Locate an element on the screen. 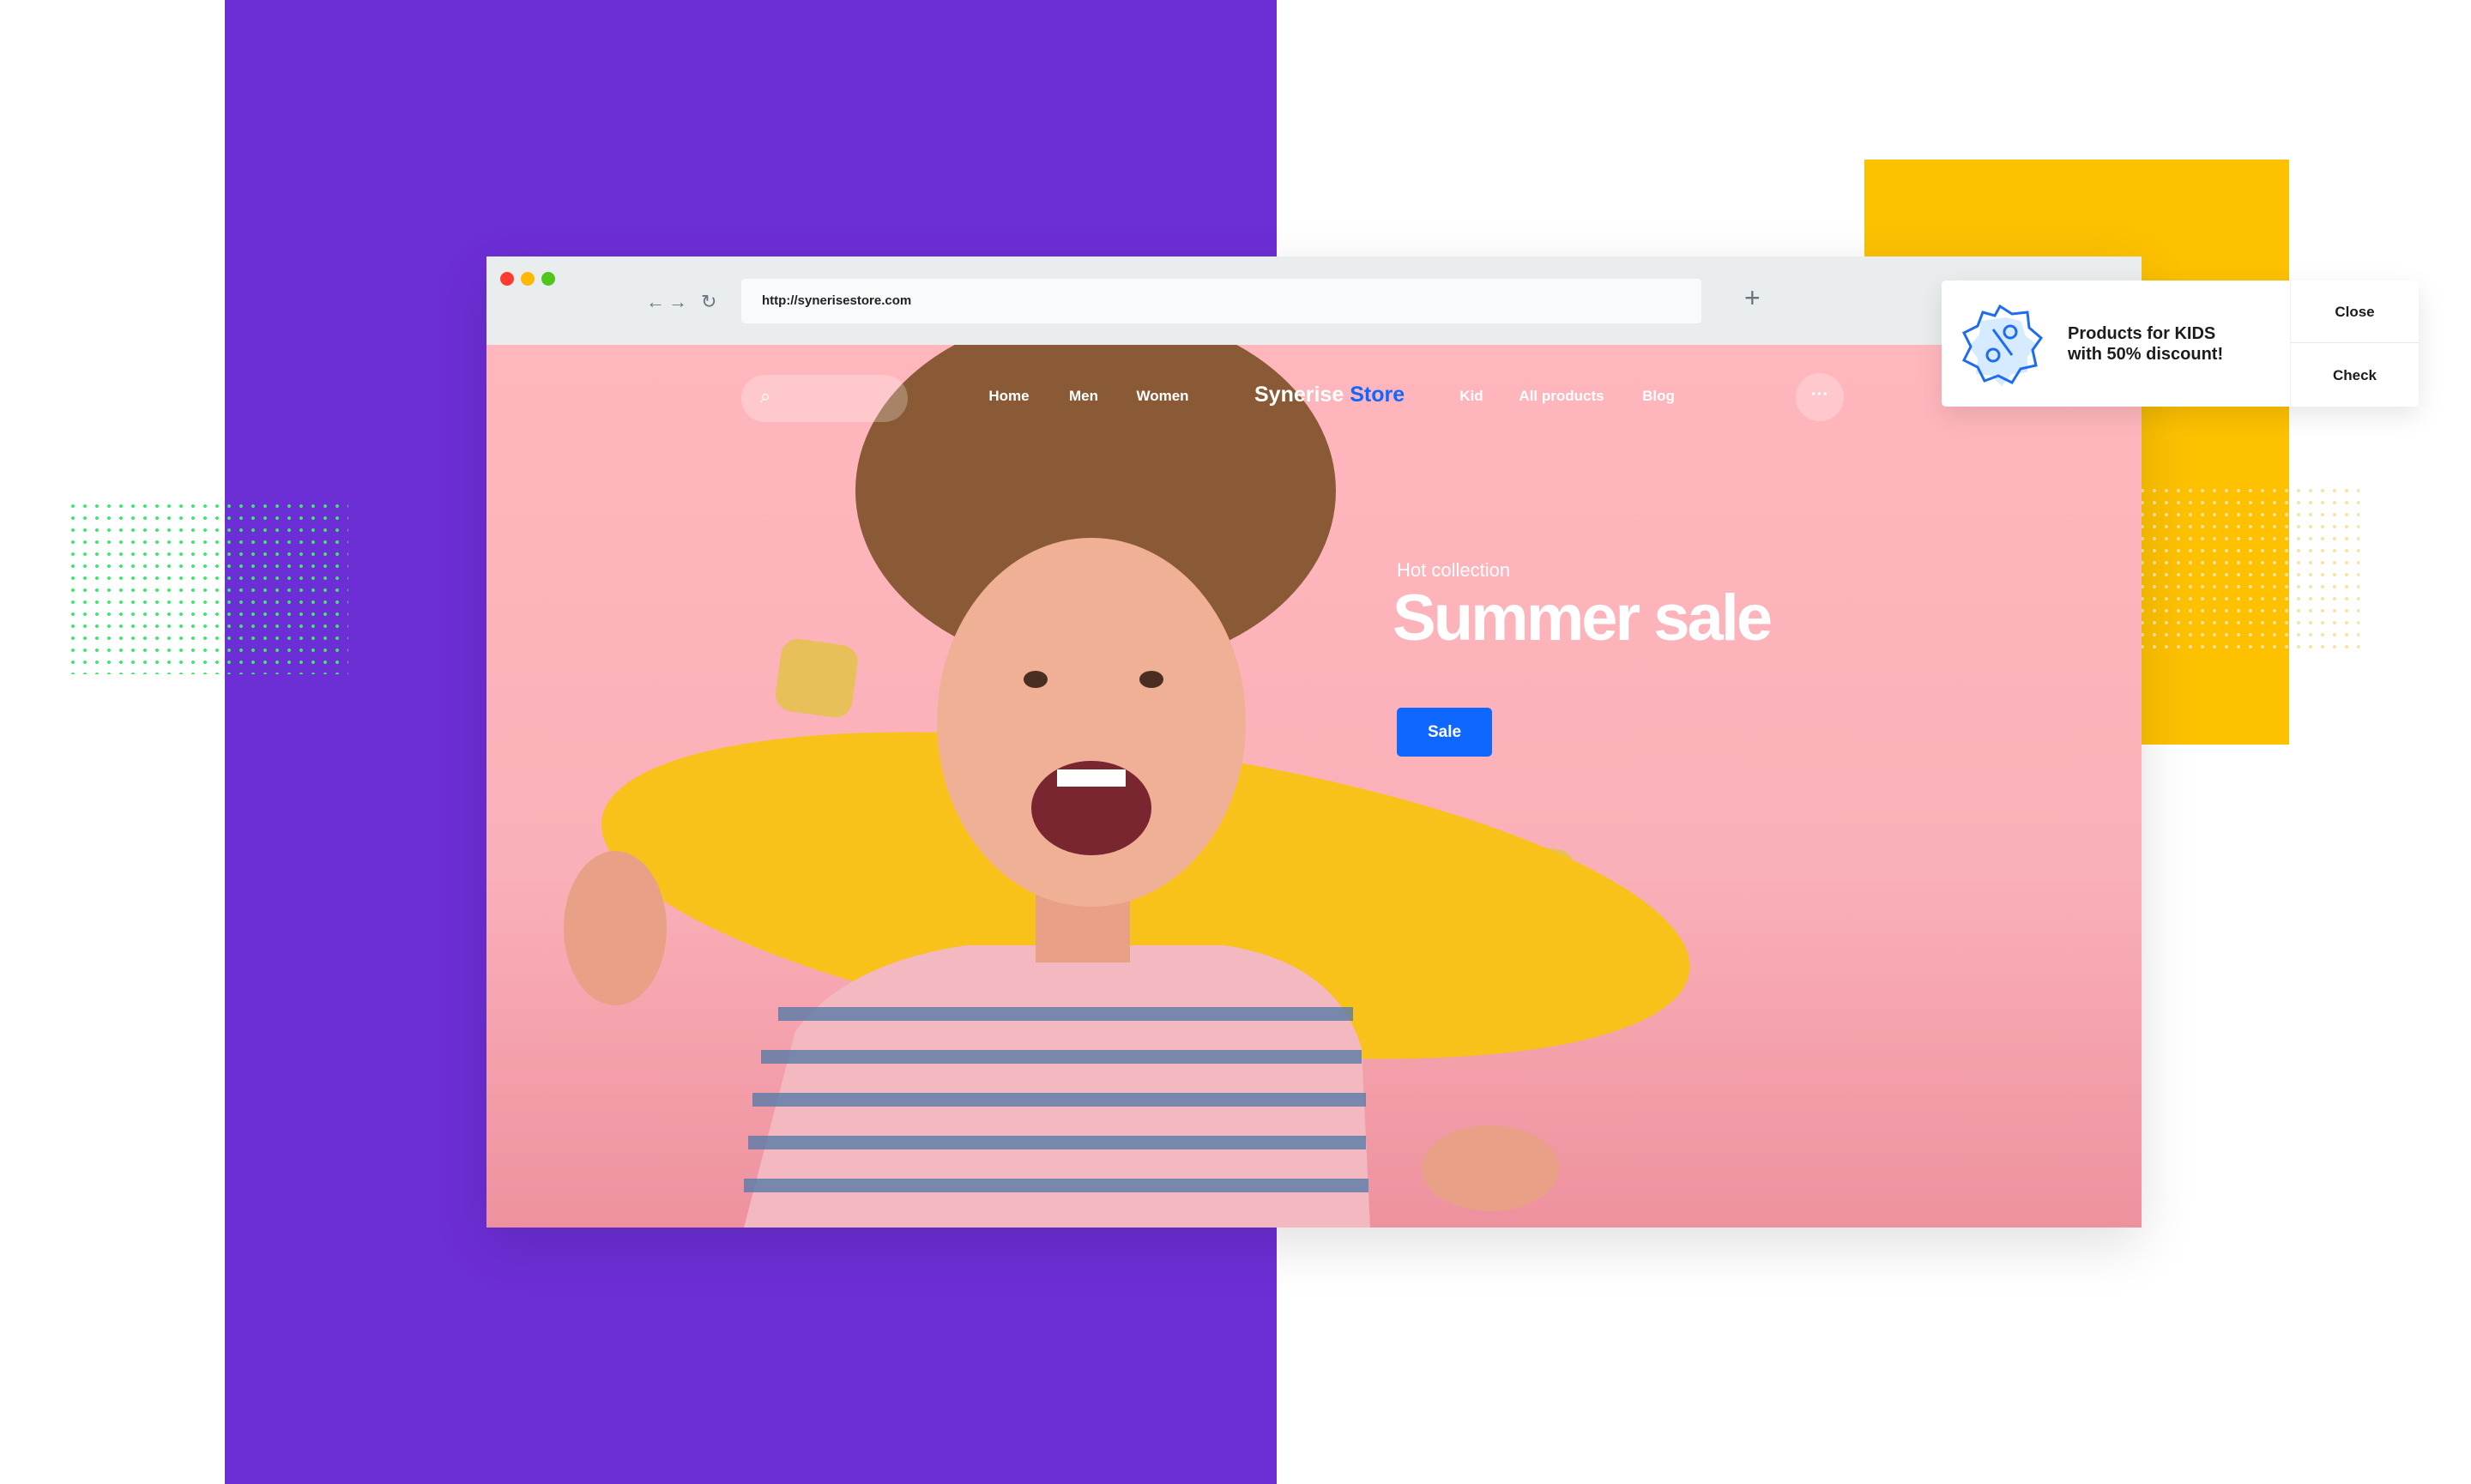 This screenshot has height=1484, width=2471. notification-message: Products for KIDS with 50% discount! is located at coordinates (2145, 344).